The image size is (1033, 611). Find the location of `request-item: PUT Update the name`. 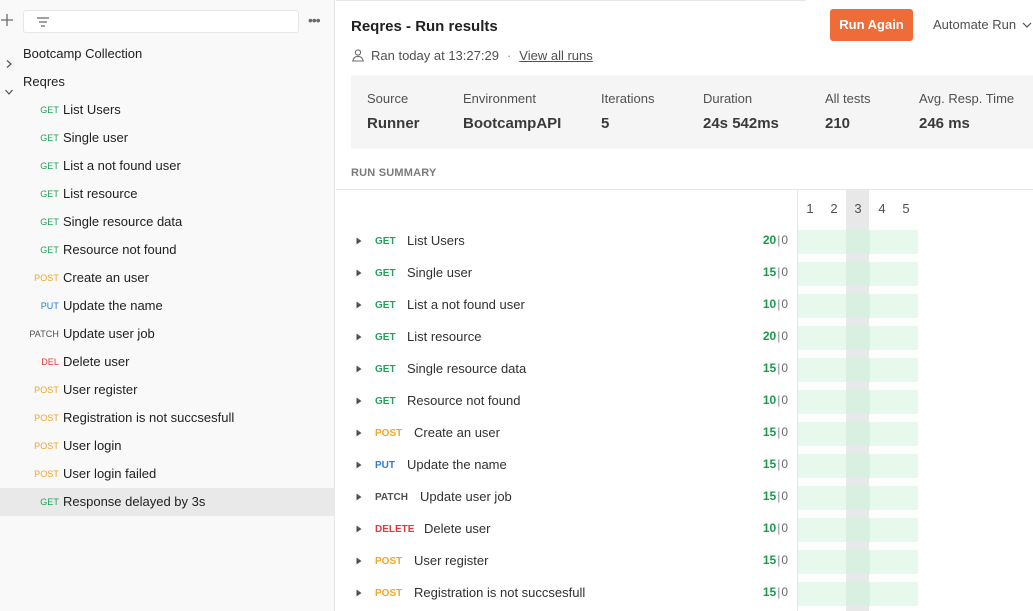

request-item: PUT Update the name is located at coordinates (167, 306).